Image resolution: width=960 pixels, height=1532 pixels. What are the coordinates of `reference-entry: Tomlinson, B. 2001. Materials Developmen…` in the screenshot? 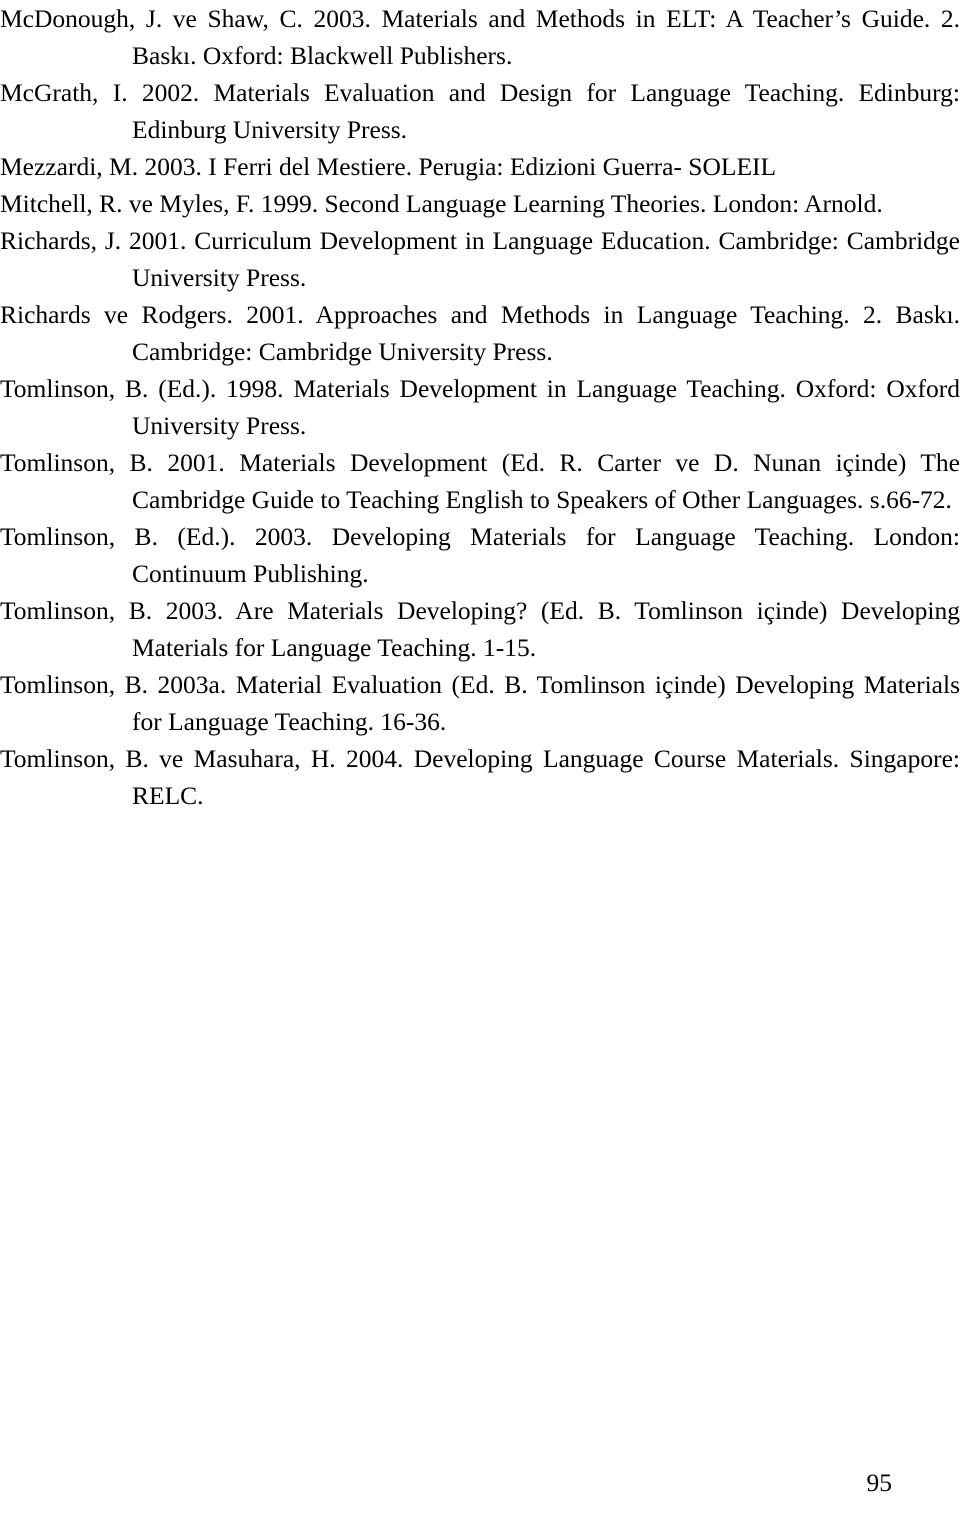 It's located at (480, 481).